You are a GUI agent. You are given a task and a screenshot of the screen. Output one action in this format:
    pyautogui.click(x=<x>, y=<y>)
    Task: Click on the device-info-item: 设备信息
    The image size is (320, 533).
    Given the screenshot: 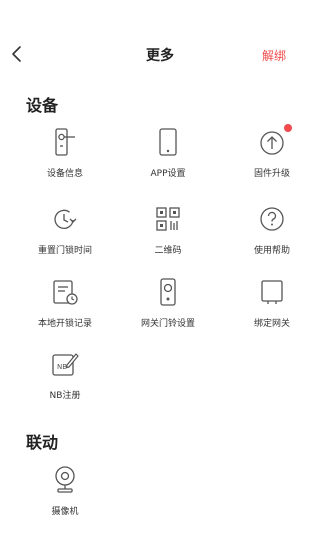 What is the action you would take?
    pyautogui.click(x=65, y=152)
    